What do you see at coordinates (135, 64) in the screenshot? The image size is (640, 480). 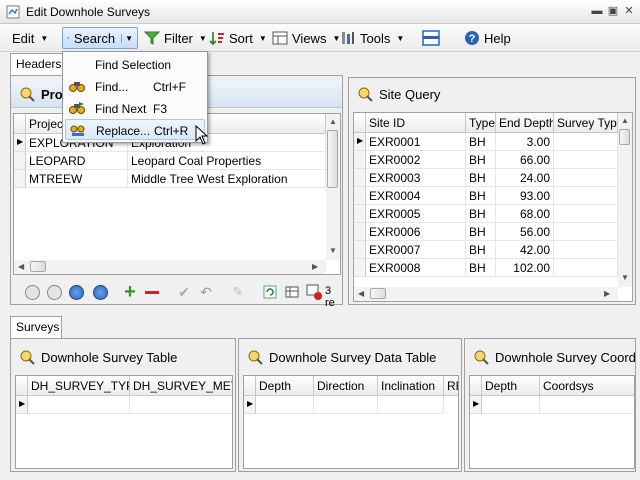 I see `menu-item-find-selection: Find Selection` at bounding box center [135, 64].